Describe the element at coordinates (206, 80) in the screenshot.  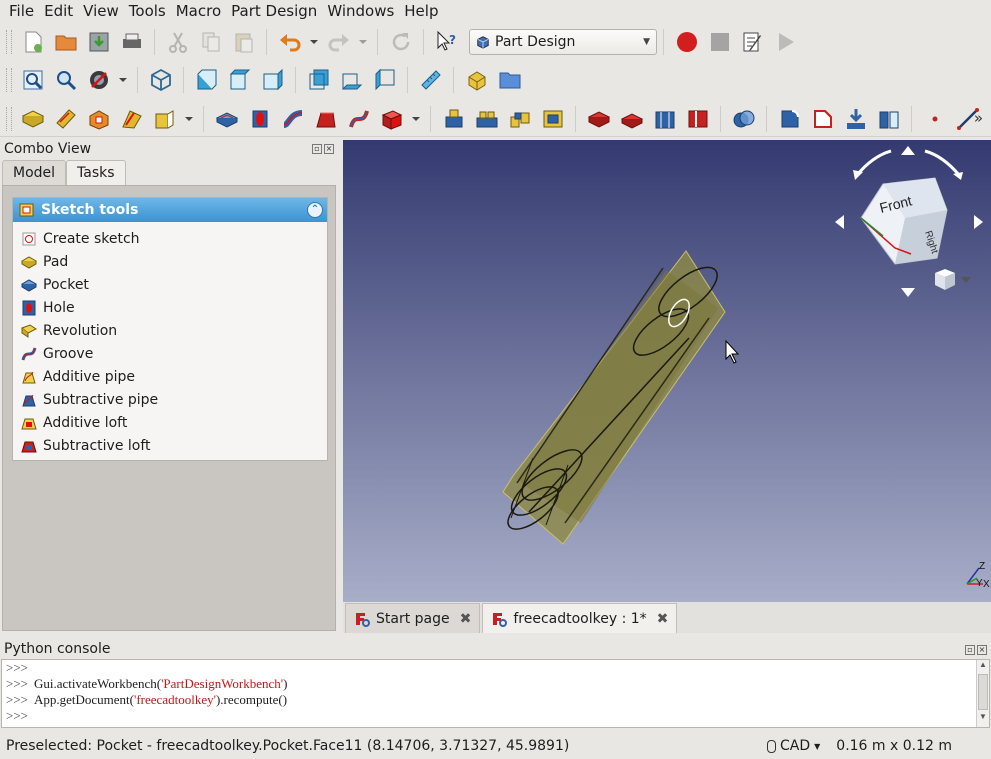
I see `view-front-button` at that location.